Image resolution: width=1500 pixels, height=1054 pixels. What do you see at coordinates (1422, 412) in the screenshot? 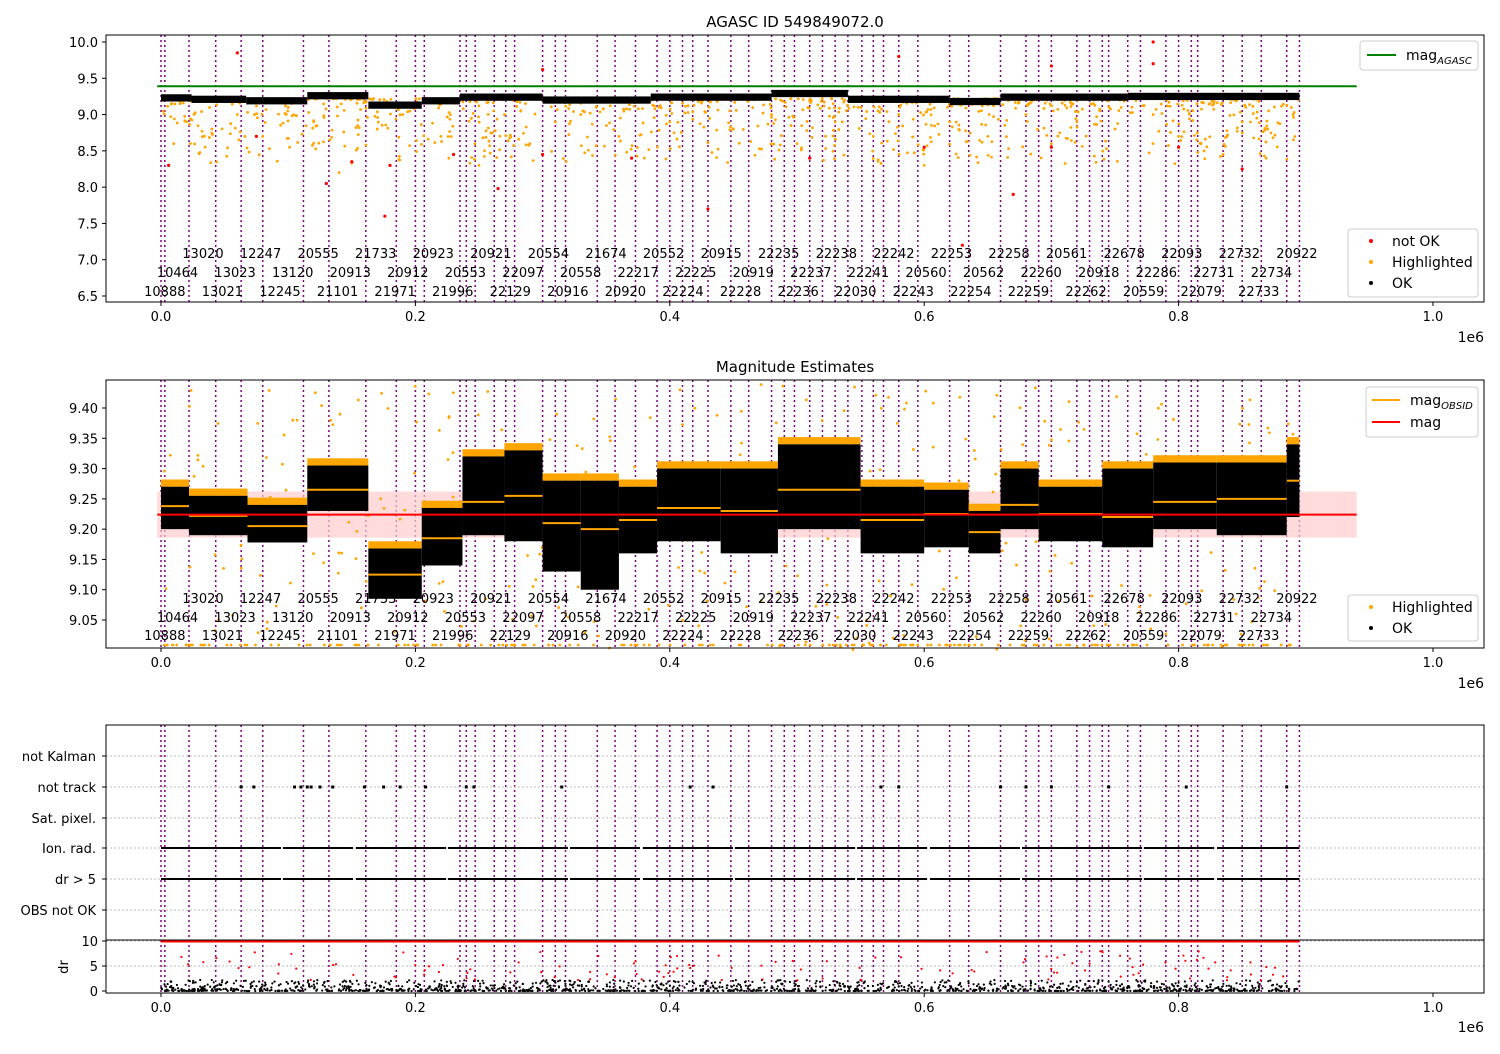
I see `panel2-legend-top: magOBSID mag` at bounding box center [1422, 412].